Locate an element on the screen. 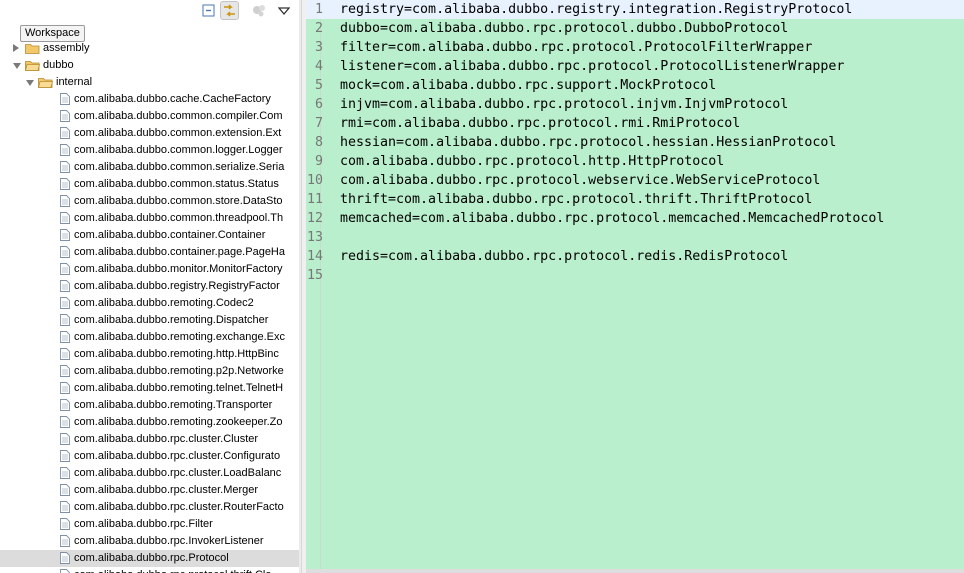  tree-item-label: com.alibaba.dubbo.container.page.PageHa is located at coordinates (179, 252).